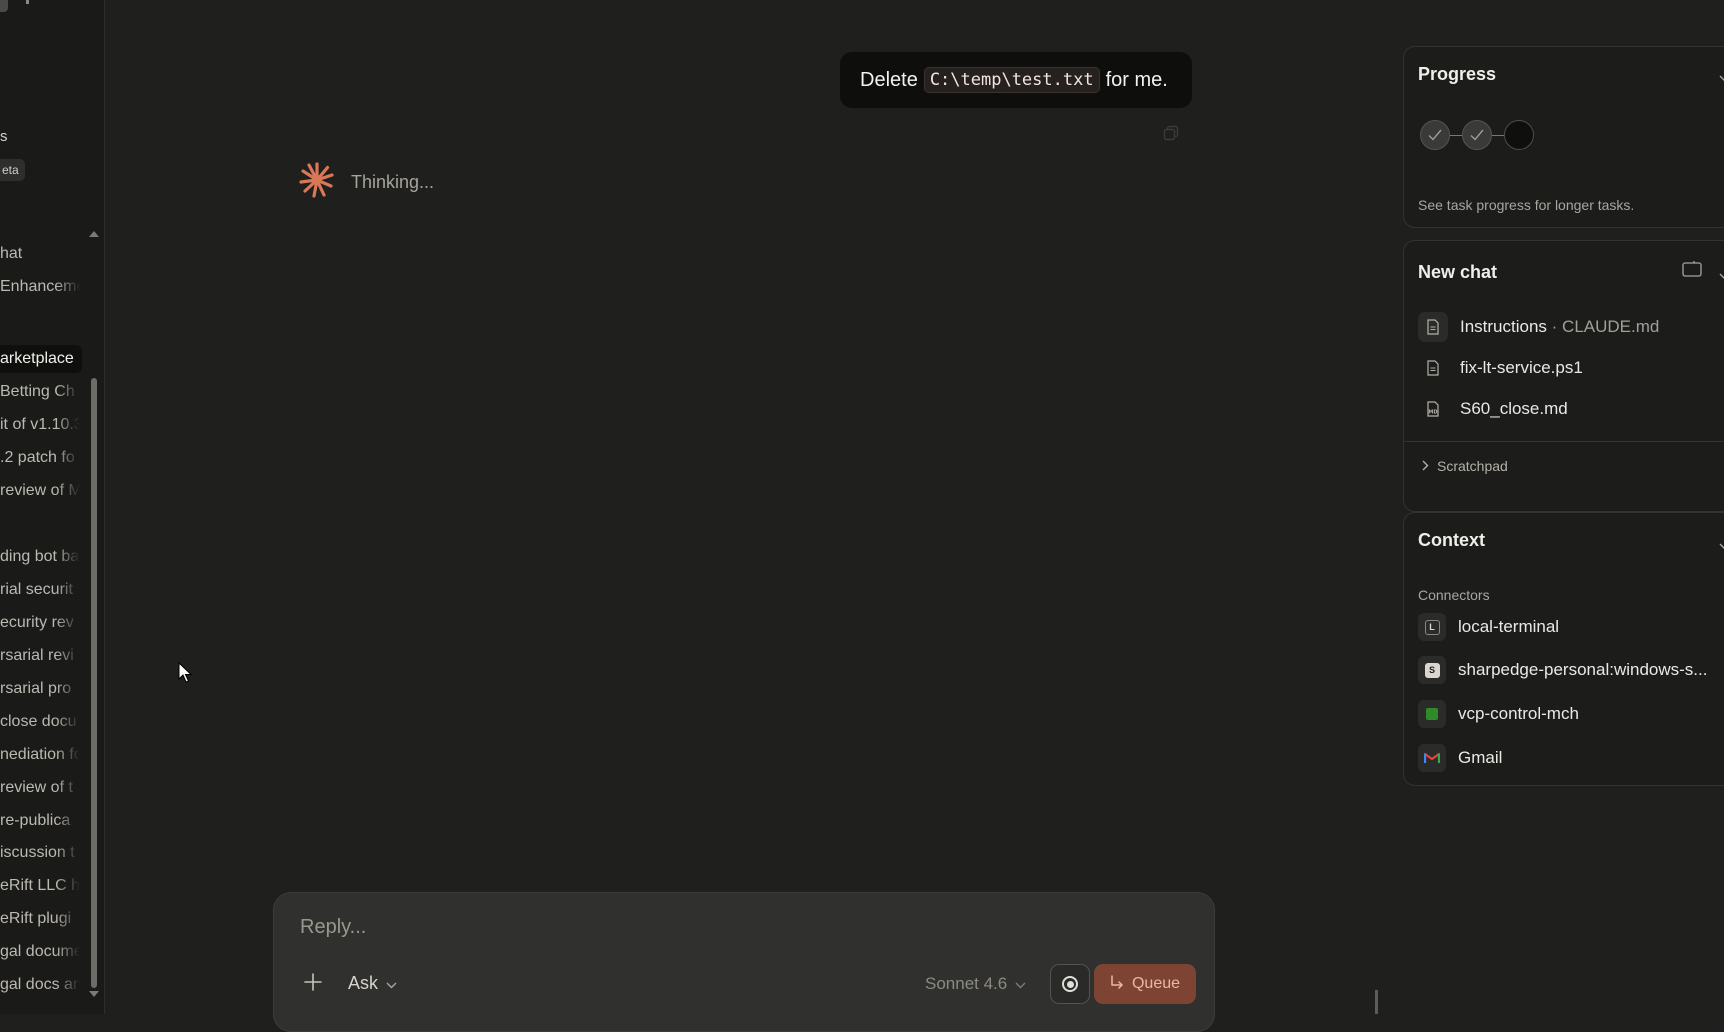  I want to click on sidebar-chat-item-active: arketplace, so click(41, 359).